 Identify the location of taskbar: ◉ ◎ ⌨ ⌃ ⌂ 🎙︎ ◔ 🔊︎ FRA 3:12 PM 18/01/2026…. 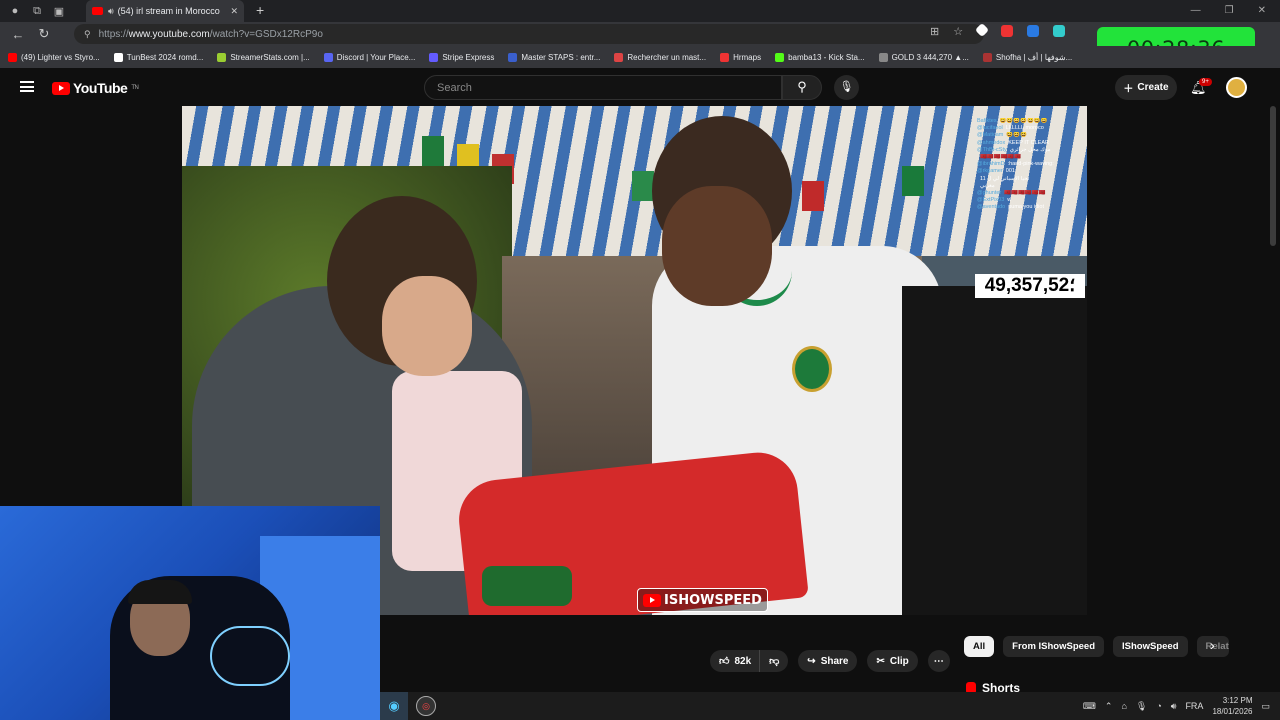
(830, 706).